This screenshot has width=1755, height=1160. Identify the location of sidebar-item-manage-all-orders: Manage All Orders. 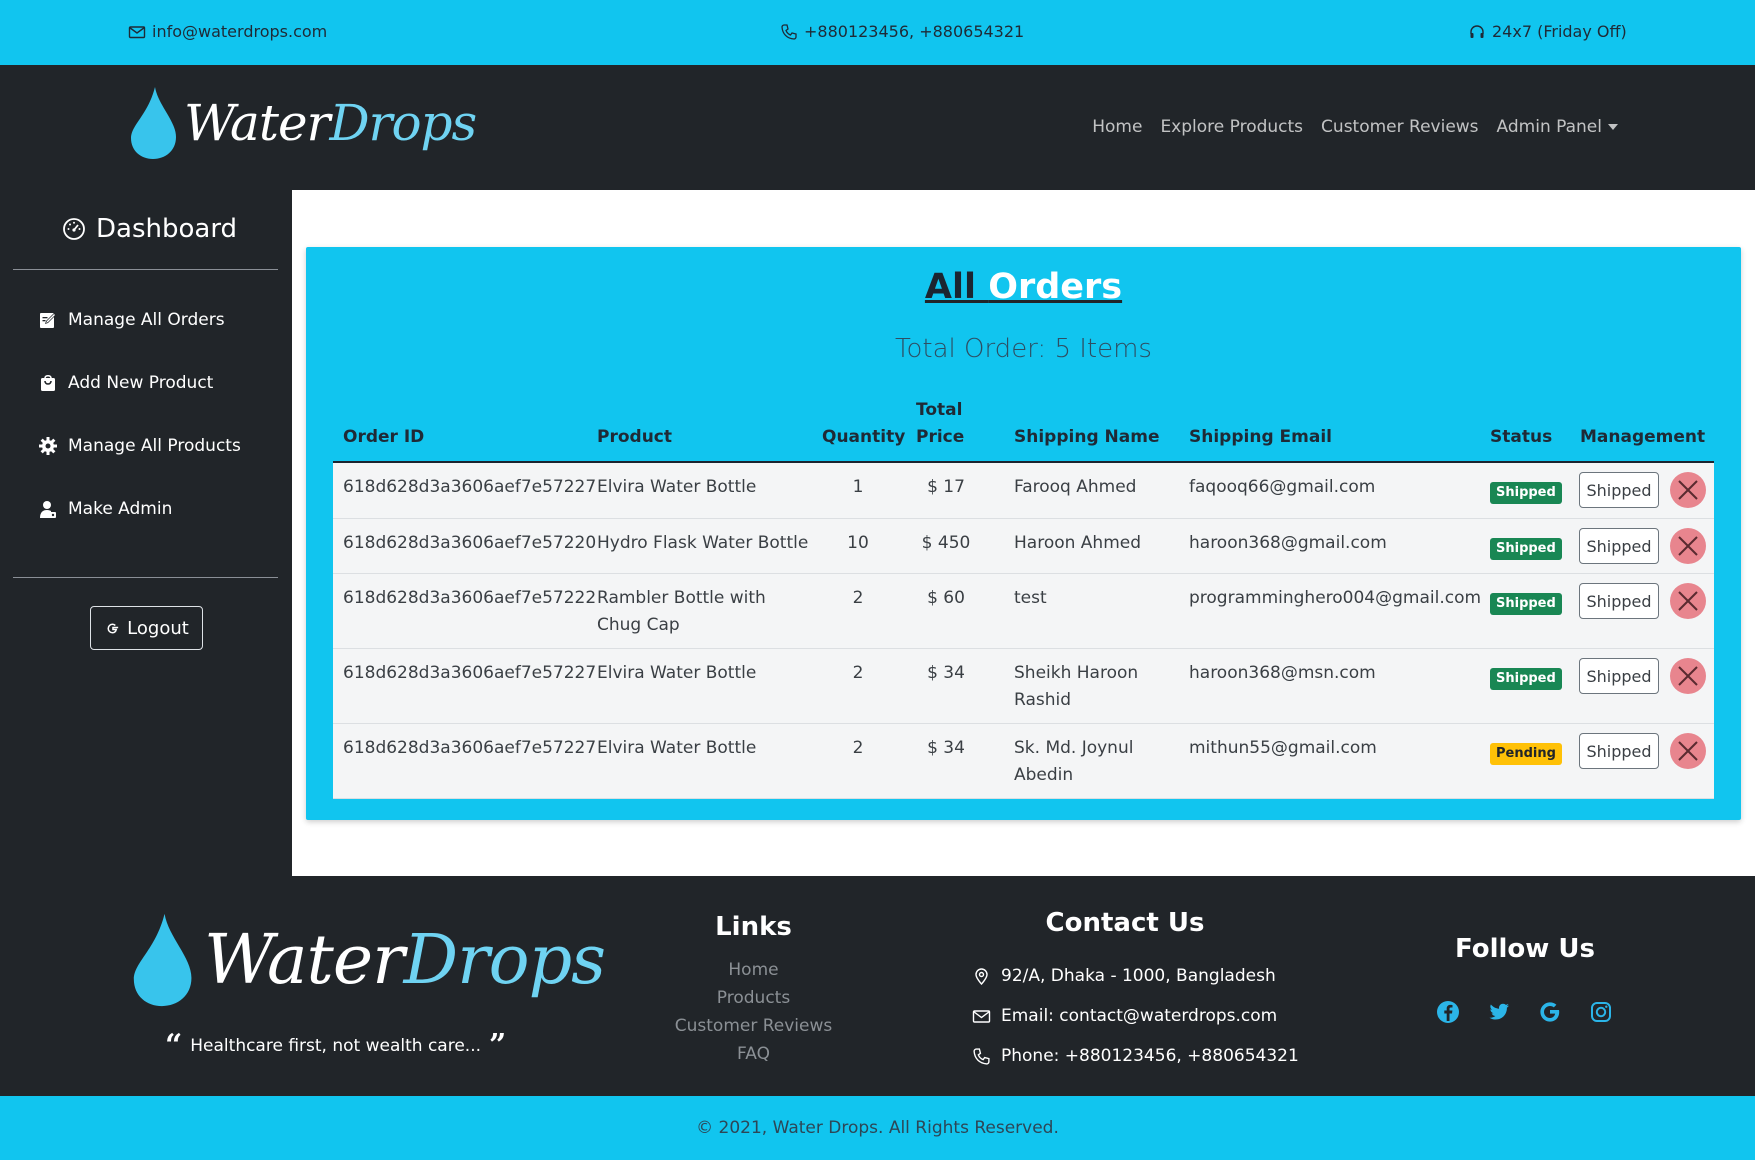
(131, 320).